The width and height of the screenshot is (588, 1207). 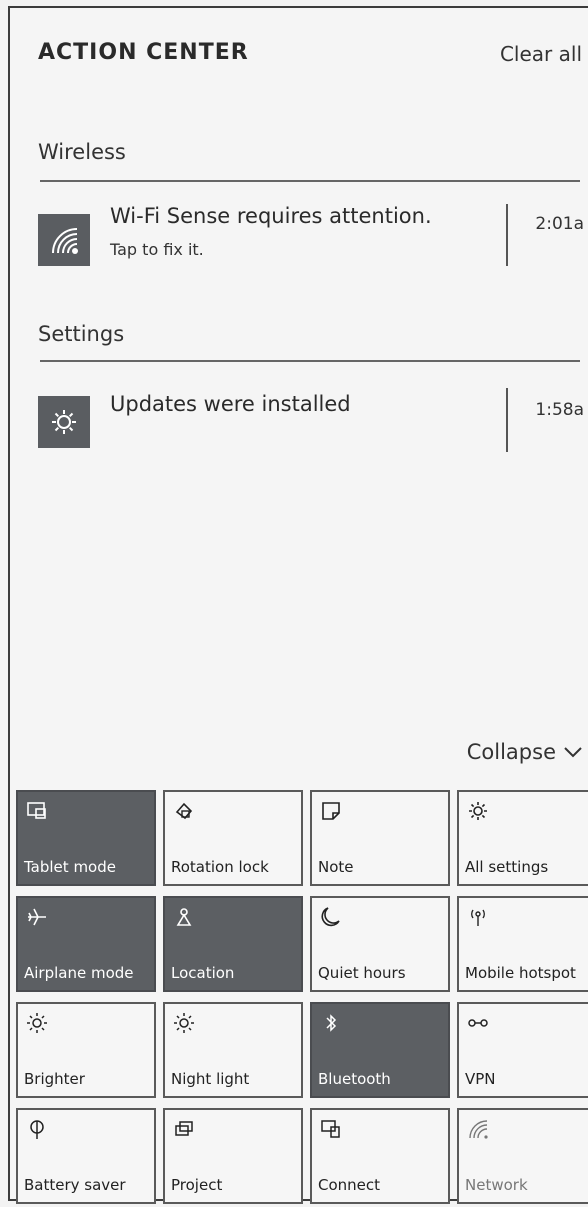 I want to click on notification-title: Wi-Fi Sense requires attention., so click(x=271, y=216).